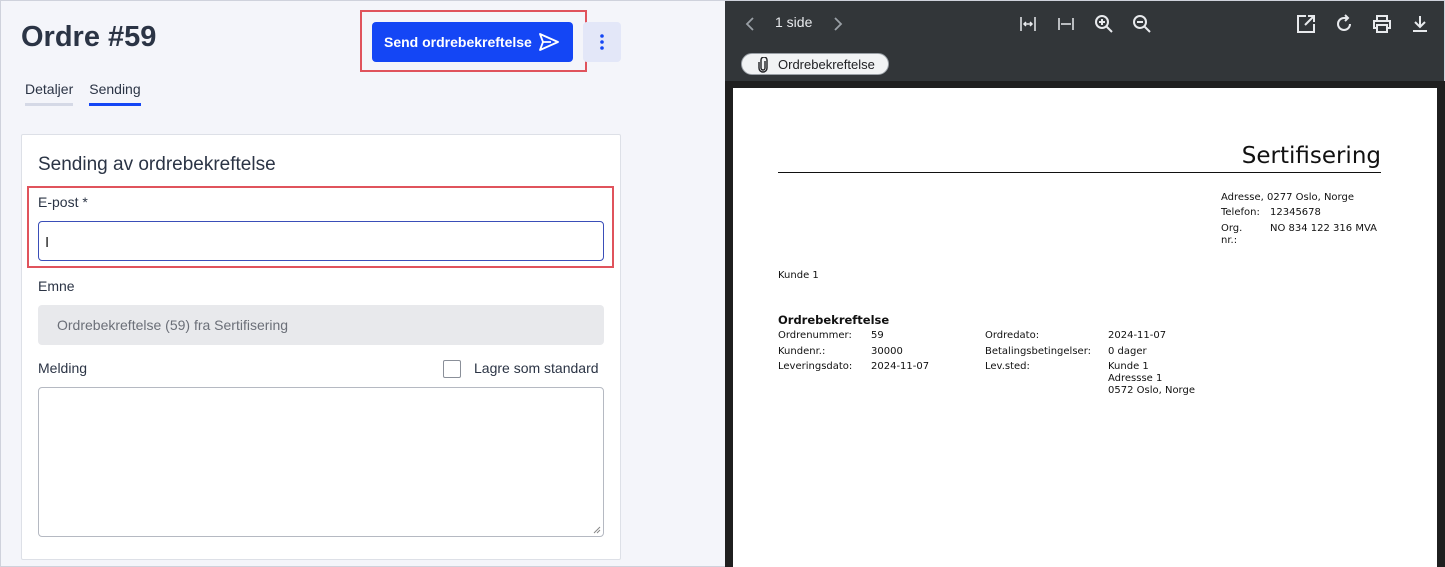 The height and width of the screenshot is (567, 1445). I want to click on fit-width-button, so click(1066, 24).